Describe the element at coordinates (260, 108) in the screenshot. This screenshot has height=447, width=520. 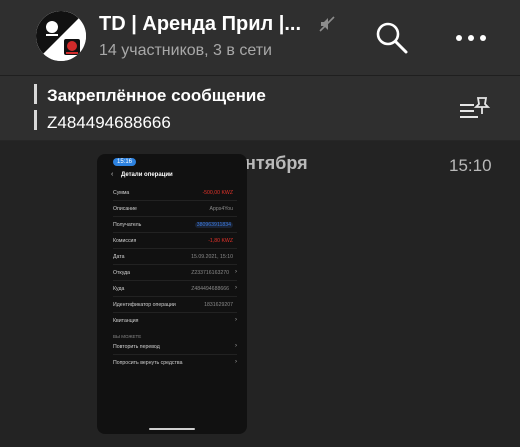
I see `pinned-message-bar: Закреплённое сообщение Z484494688666` at that location.